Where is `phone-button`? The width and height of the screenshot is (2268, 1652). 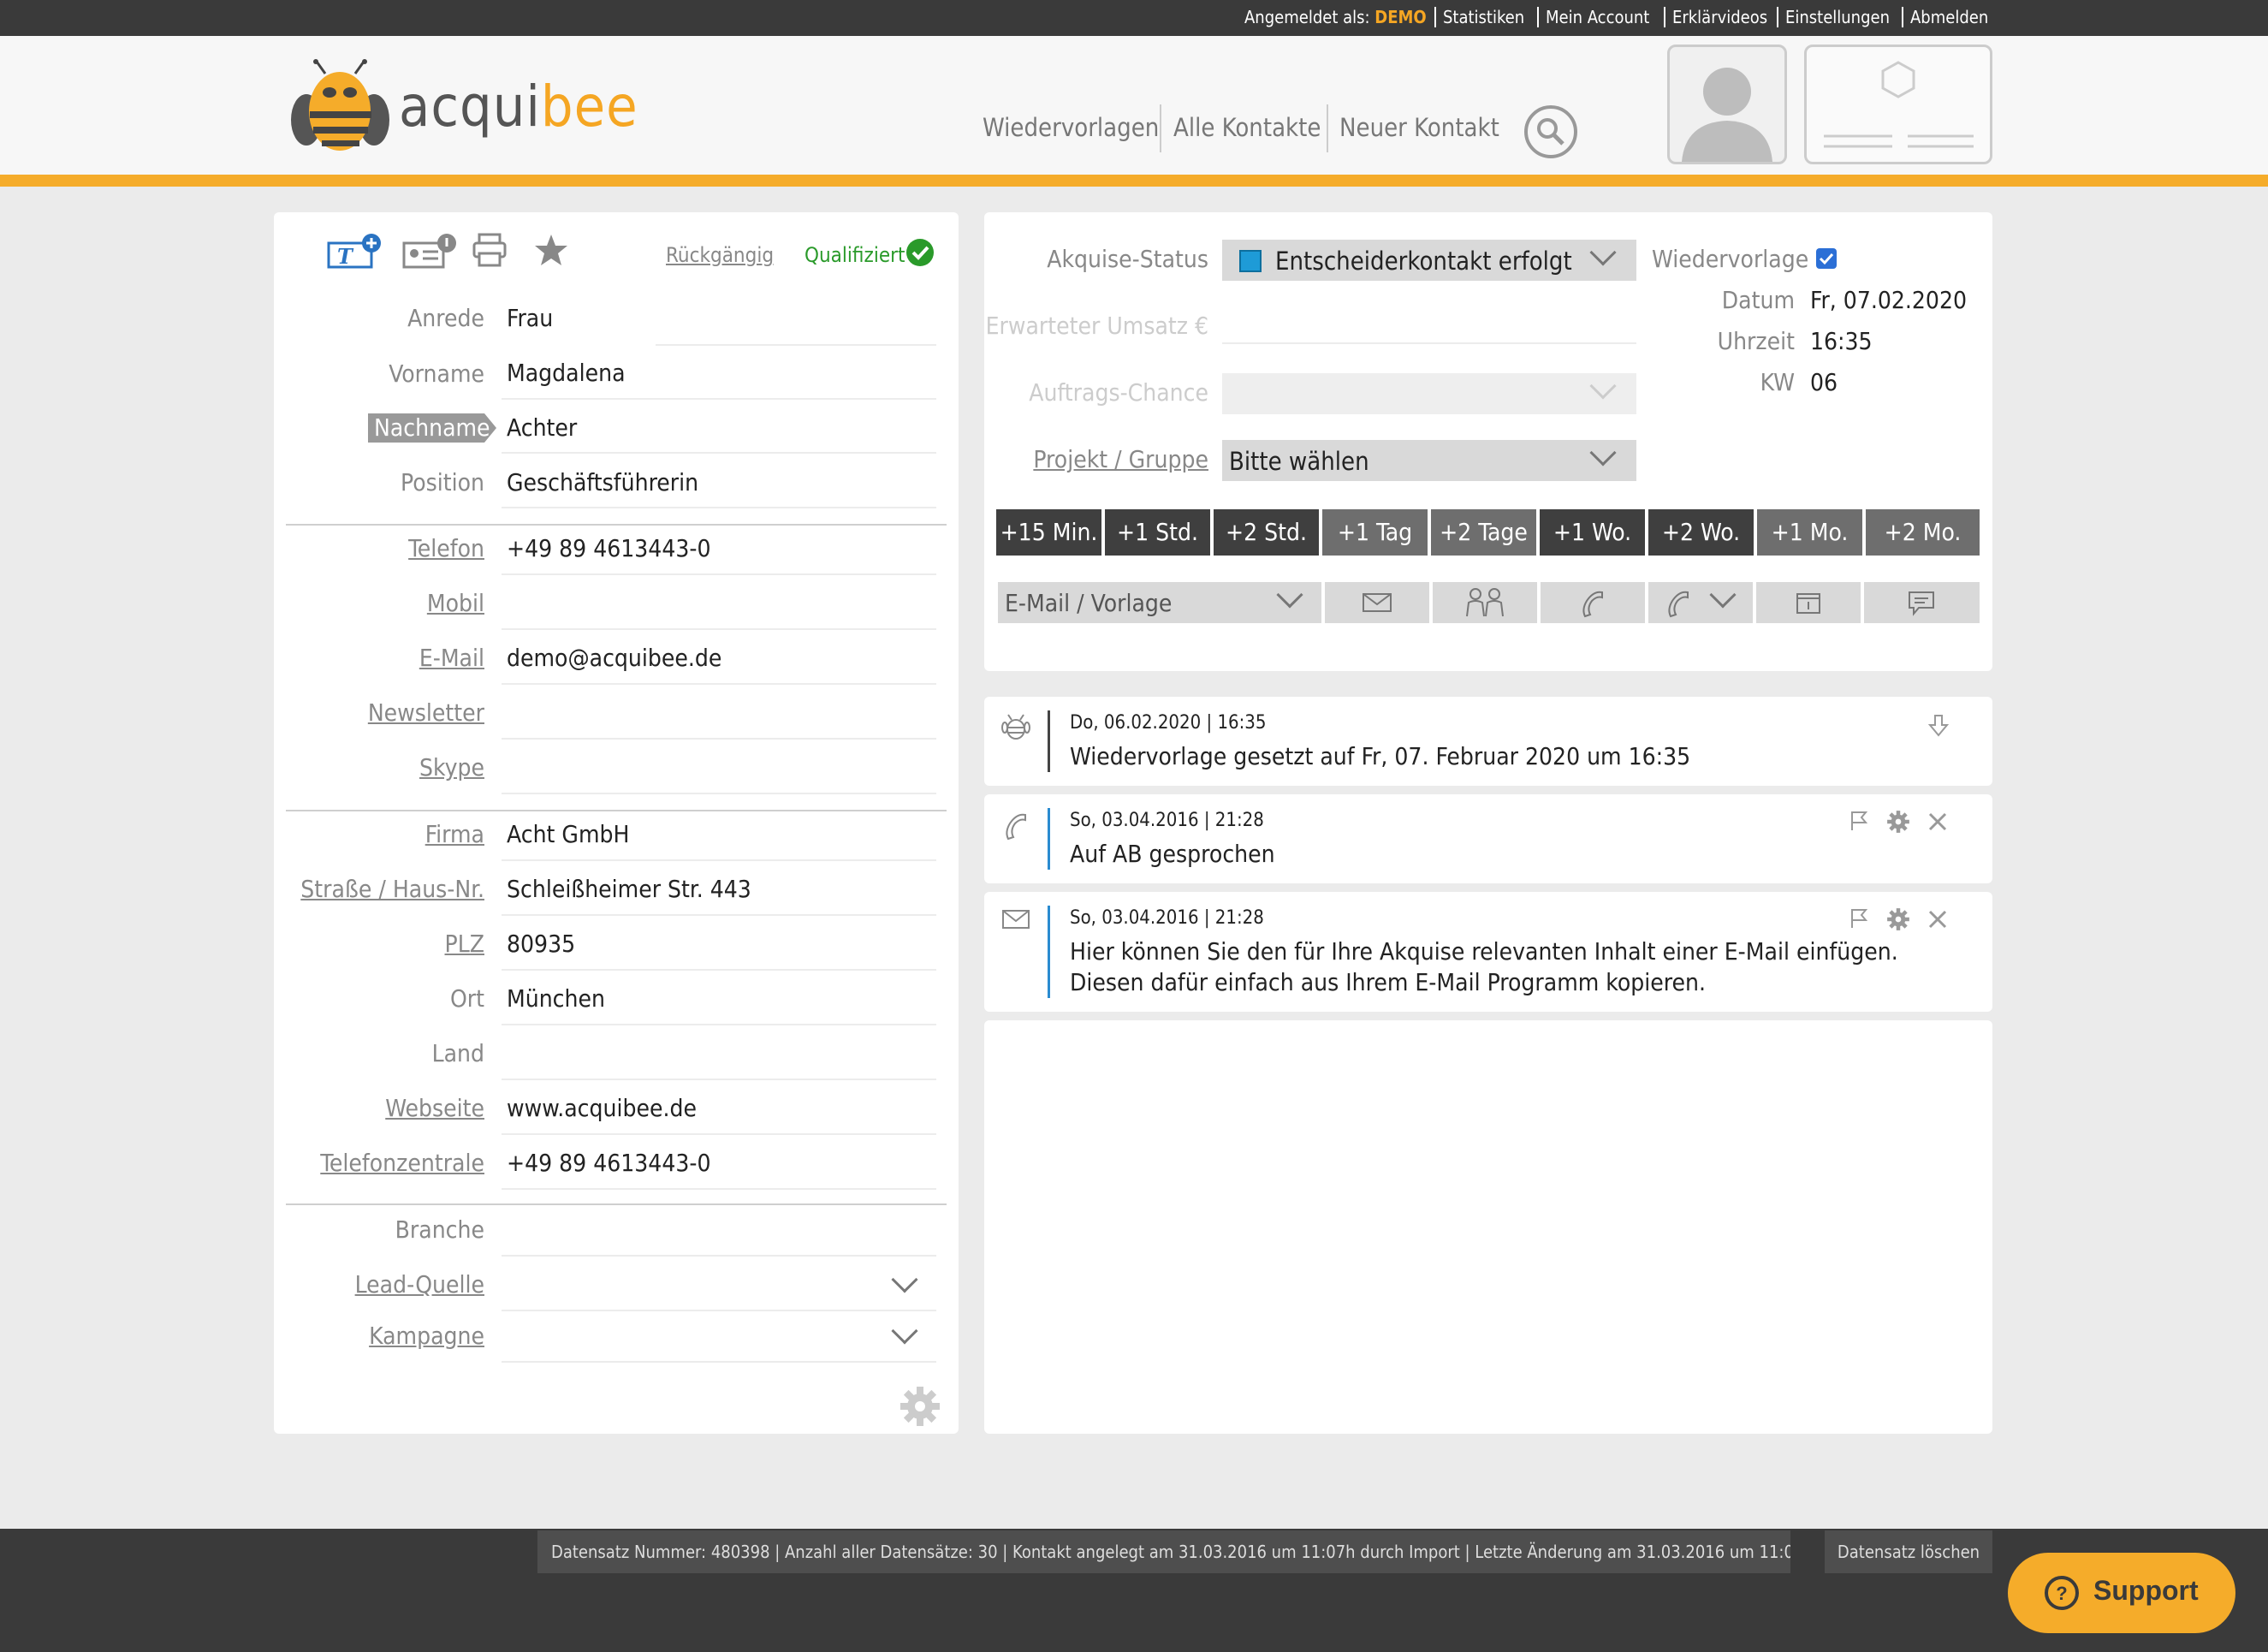
phone-button is located at coordinates (1593, 602).